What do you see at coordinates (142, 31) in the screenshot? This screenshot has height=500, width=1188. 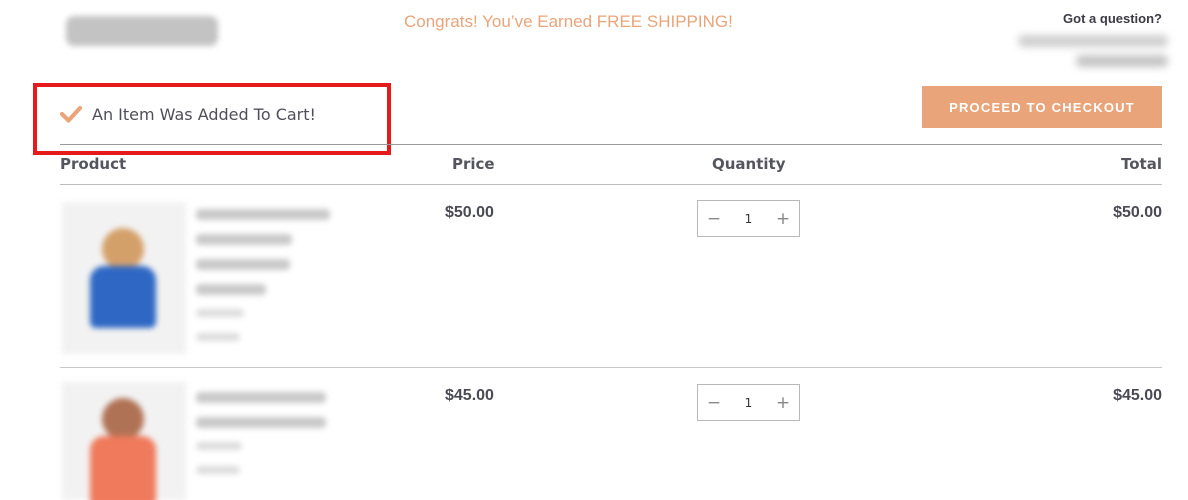 I see `logo-image` at bounding box center [142, 31].